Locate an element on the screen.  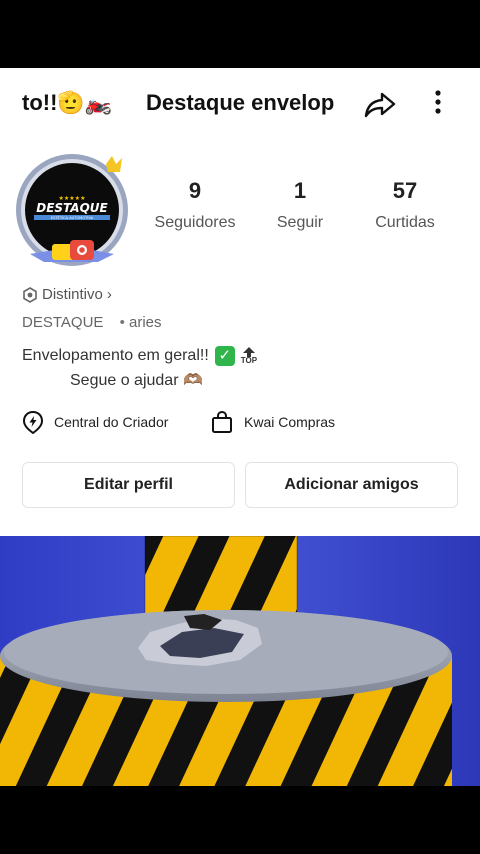
badge-link: Distintivo › is located at coordinates (67, 294).